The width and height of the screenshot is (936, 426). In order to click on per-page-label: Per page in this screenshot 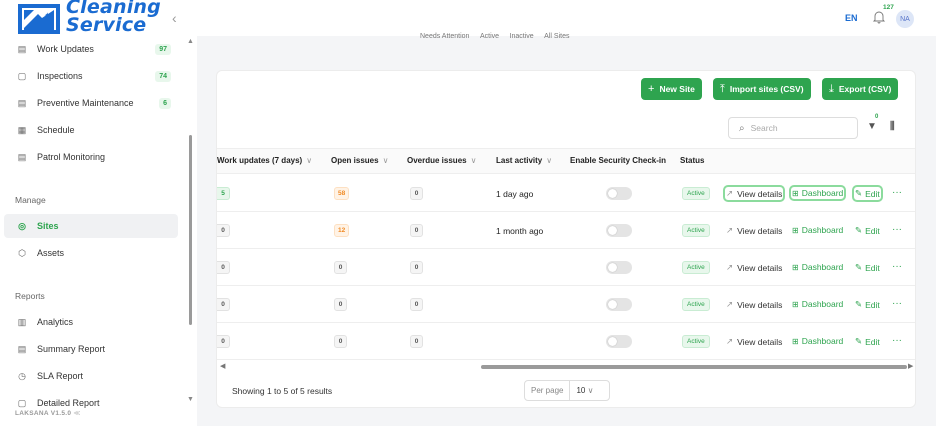, I will do `click(548, 390)`.